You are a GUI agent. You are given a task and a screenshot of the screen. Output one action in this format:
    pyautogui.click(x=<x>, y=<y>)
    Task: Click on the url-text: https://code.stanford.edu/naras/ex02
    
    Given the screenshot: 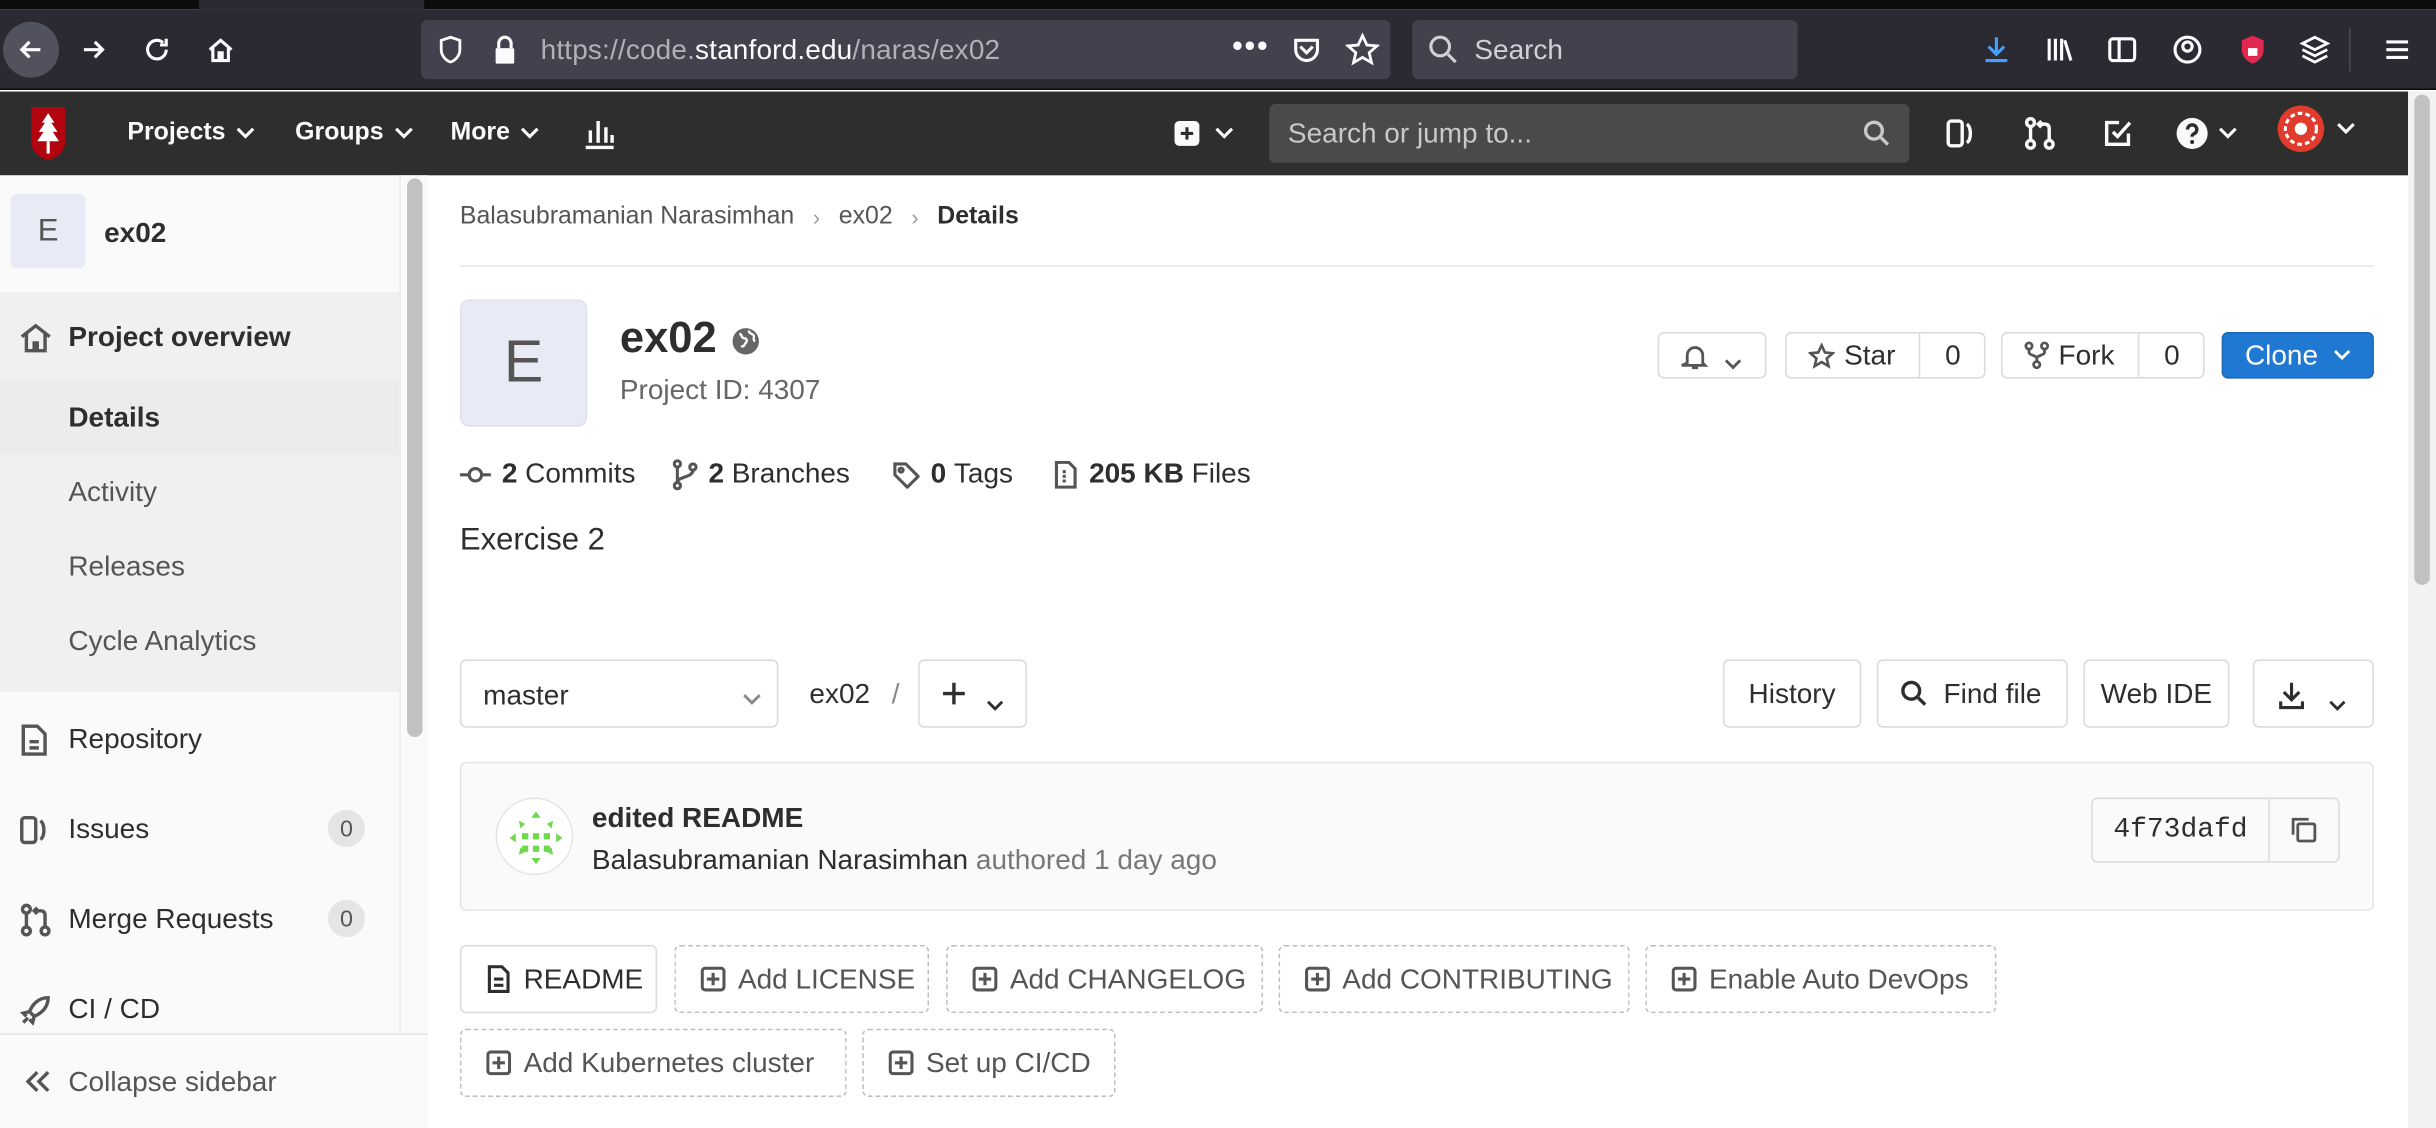 What is the action you would take?
    pyautogui.click(x=771, y=50)
    